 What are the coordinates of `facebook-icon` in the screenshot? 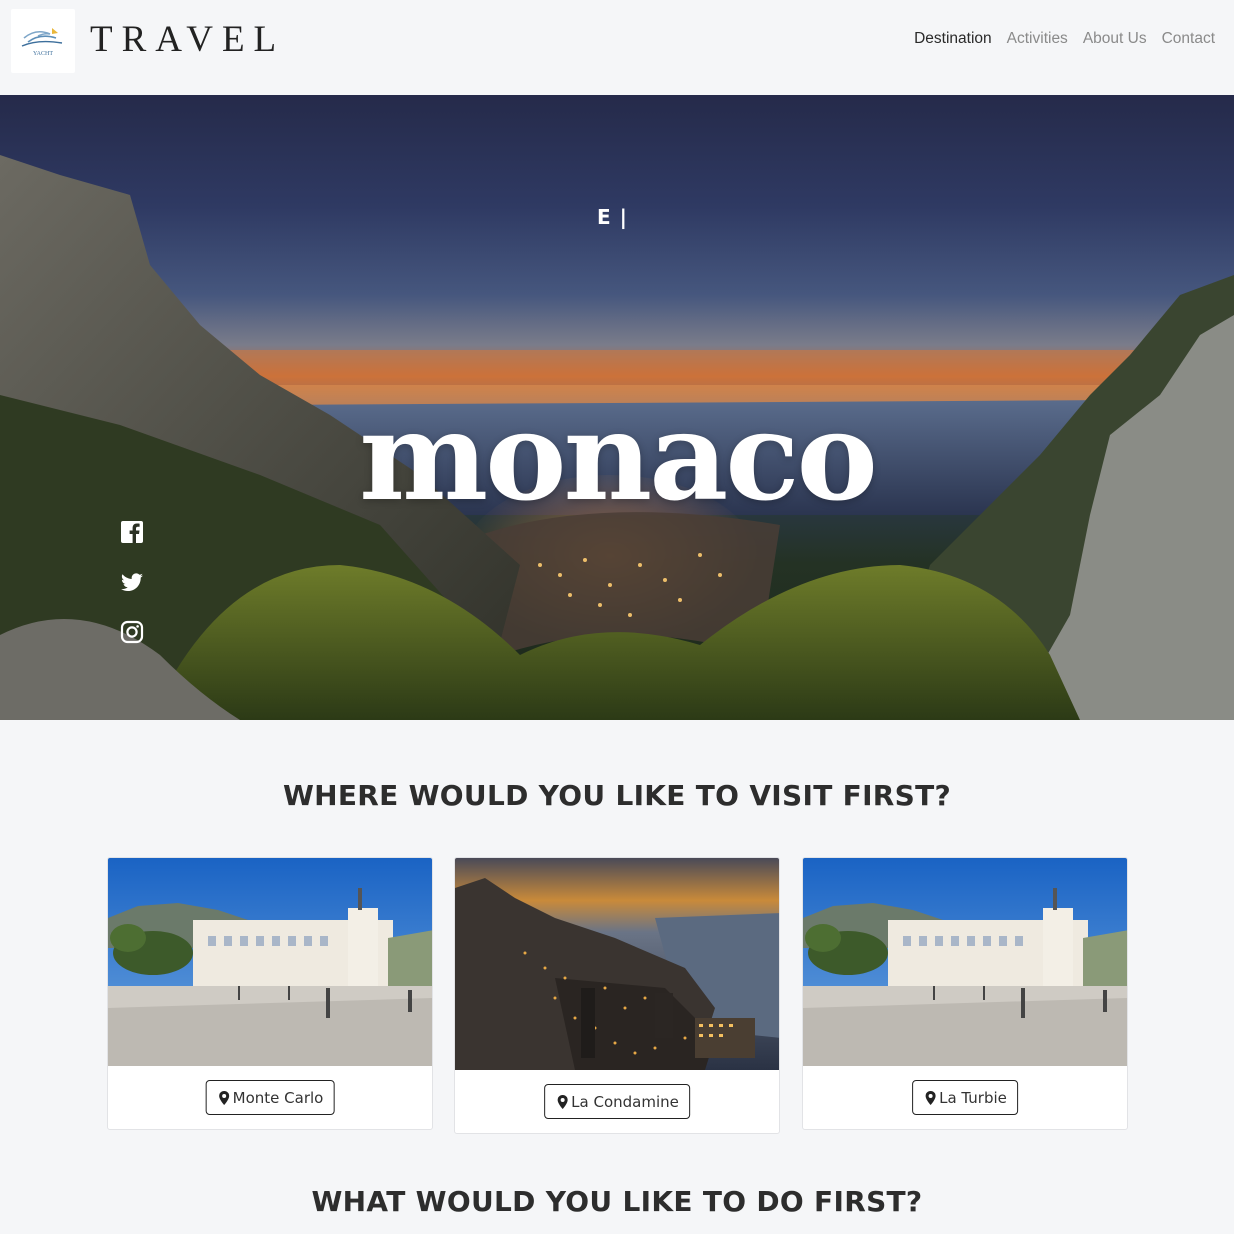 It's located at (132, 532).